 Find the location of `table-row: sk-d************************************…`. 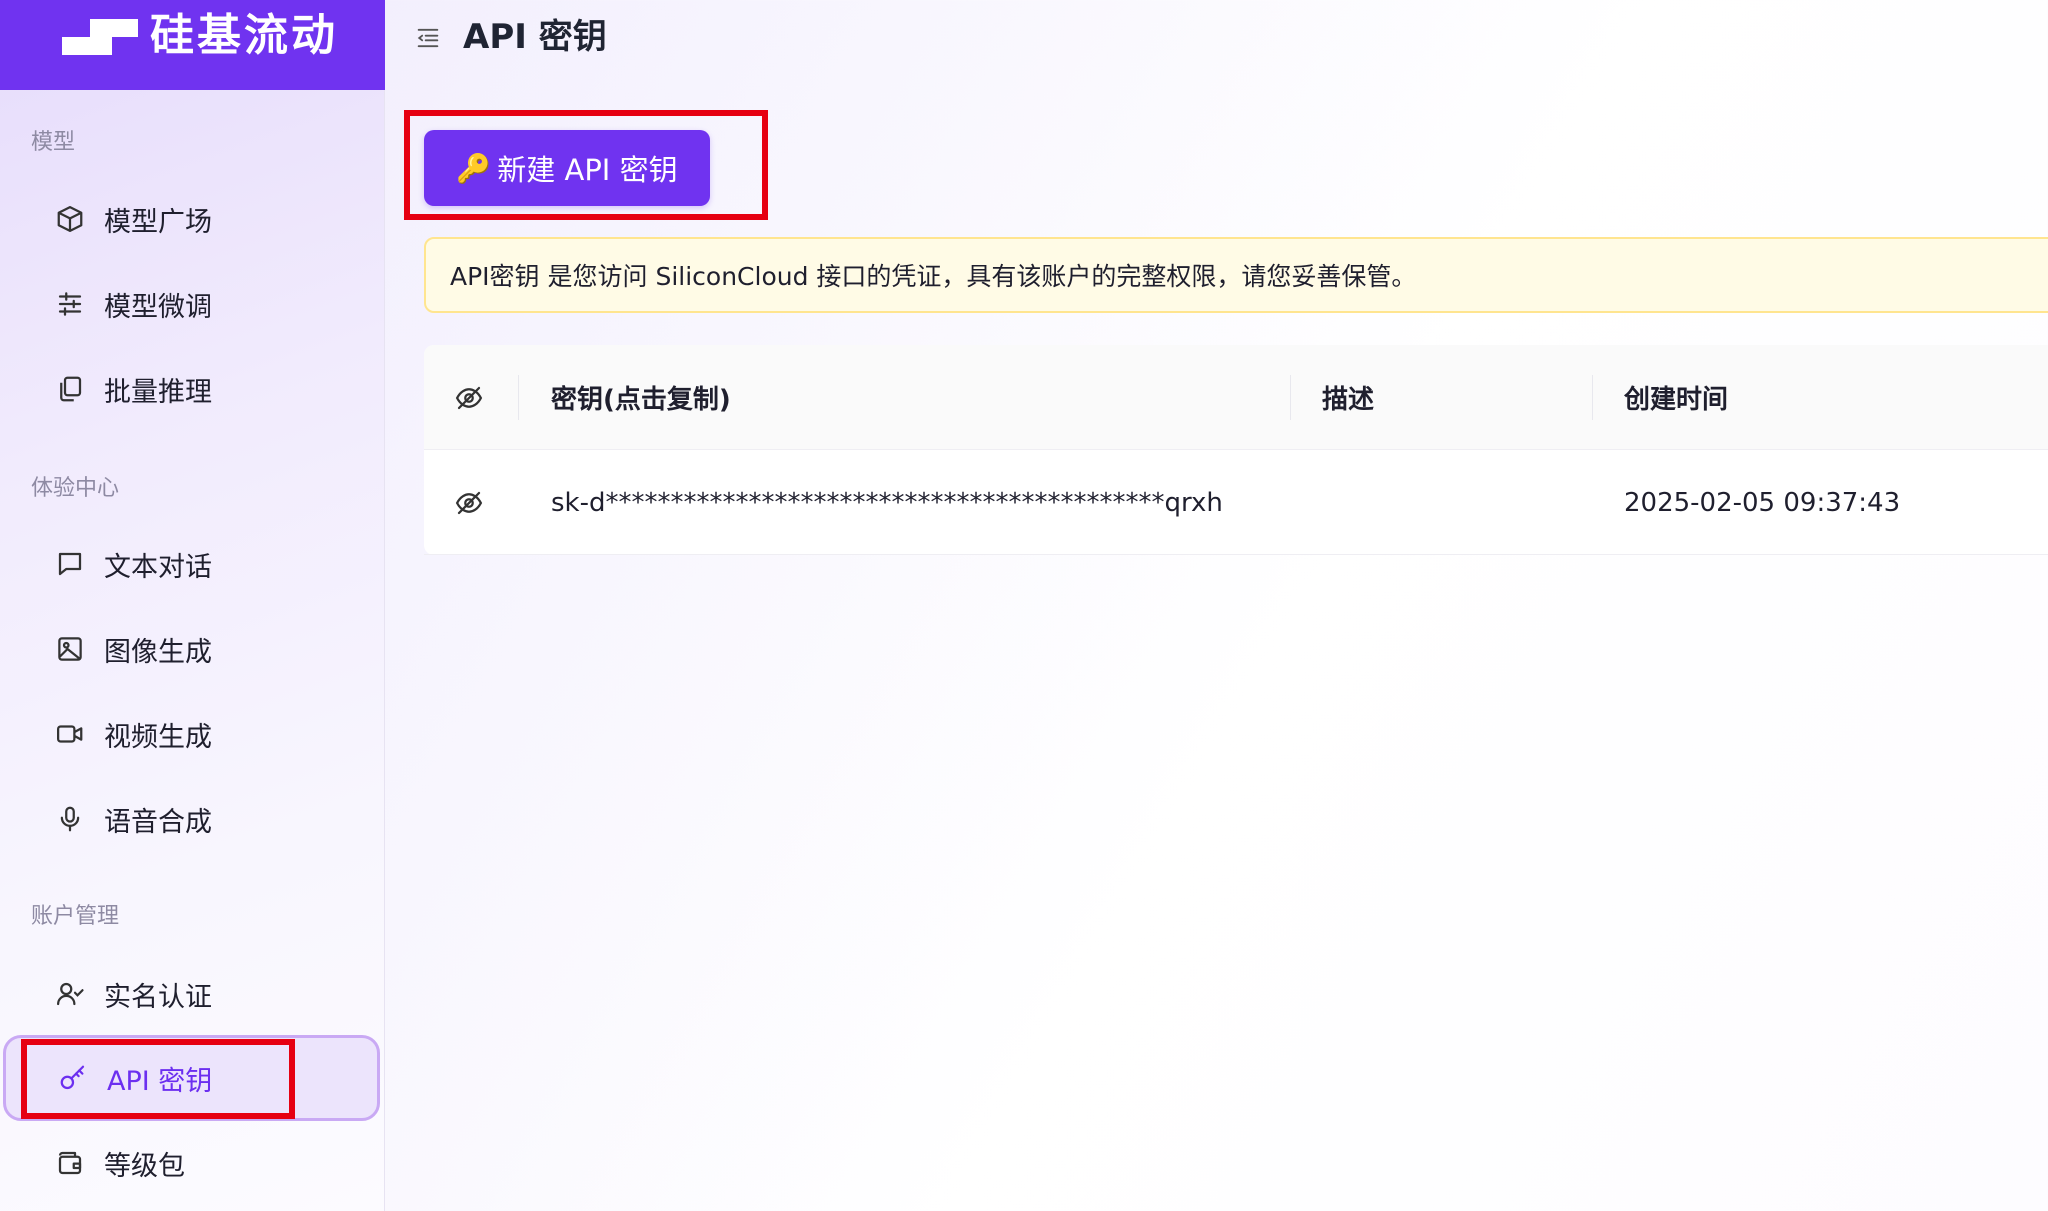

table-row: sk-d************************************… is located at coordinates (1236, 502).